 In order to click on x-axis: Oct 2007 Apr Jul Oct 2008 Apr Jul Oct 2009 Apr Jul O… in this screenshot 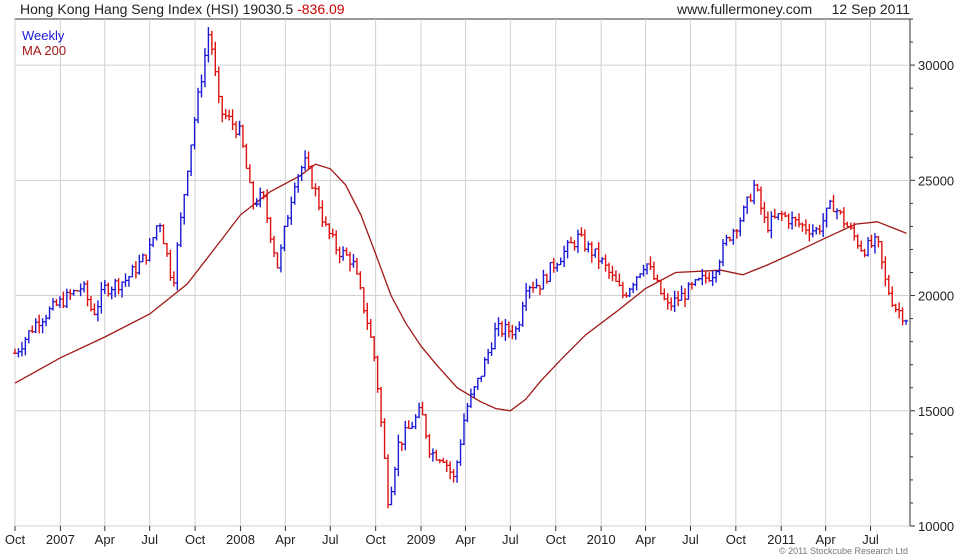, I will do `click(442, 536)`.